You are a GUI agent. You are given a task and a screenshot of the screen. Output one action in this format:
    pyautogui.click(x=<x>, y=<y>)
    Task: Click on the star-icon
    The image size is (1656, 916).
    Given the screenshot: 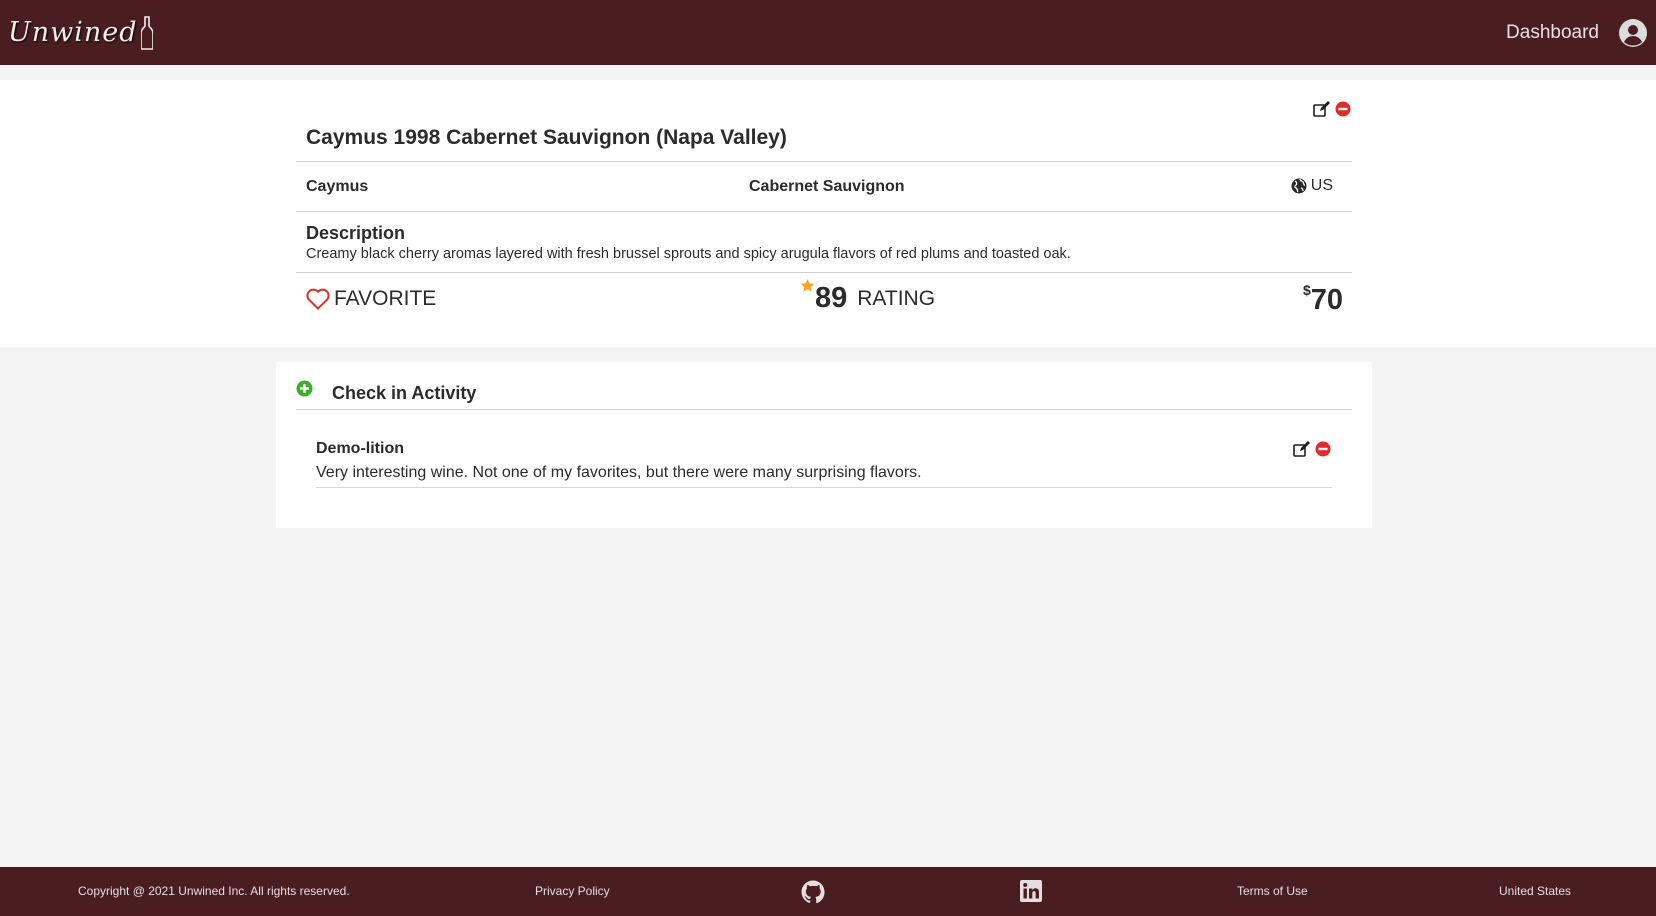 What is the action you would take?
    pyautogui.click(x=807, y=285)
    